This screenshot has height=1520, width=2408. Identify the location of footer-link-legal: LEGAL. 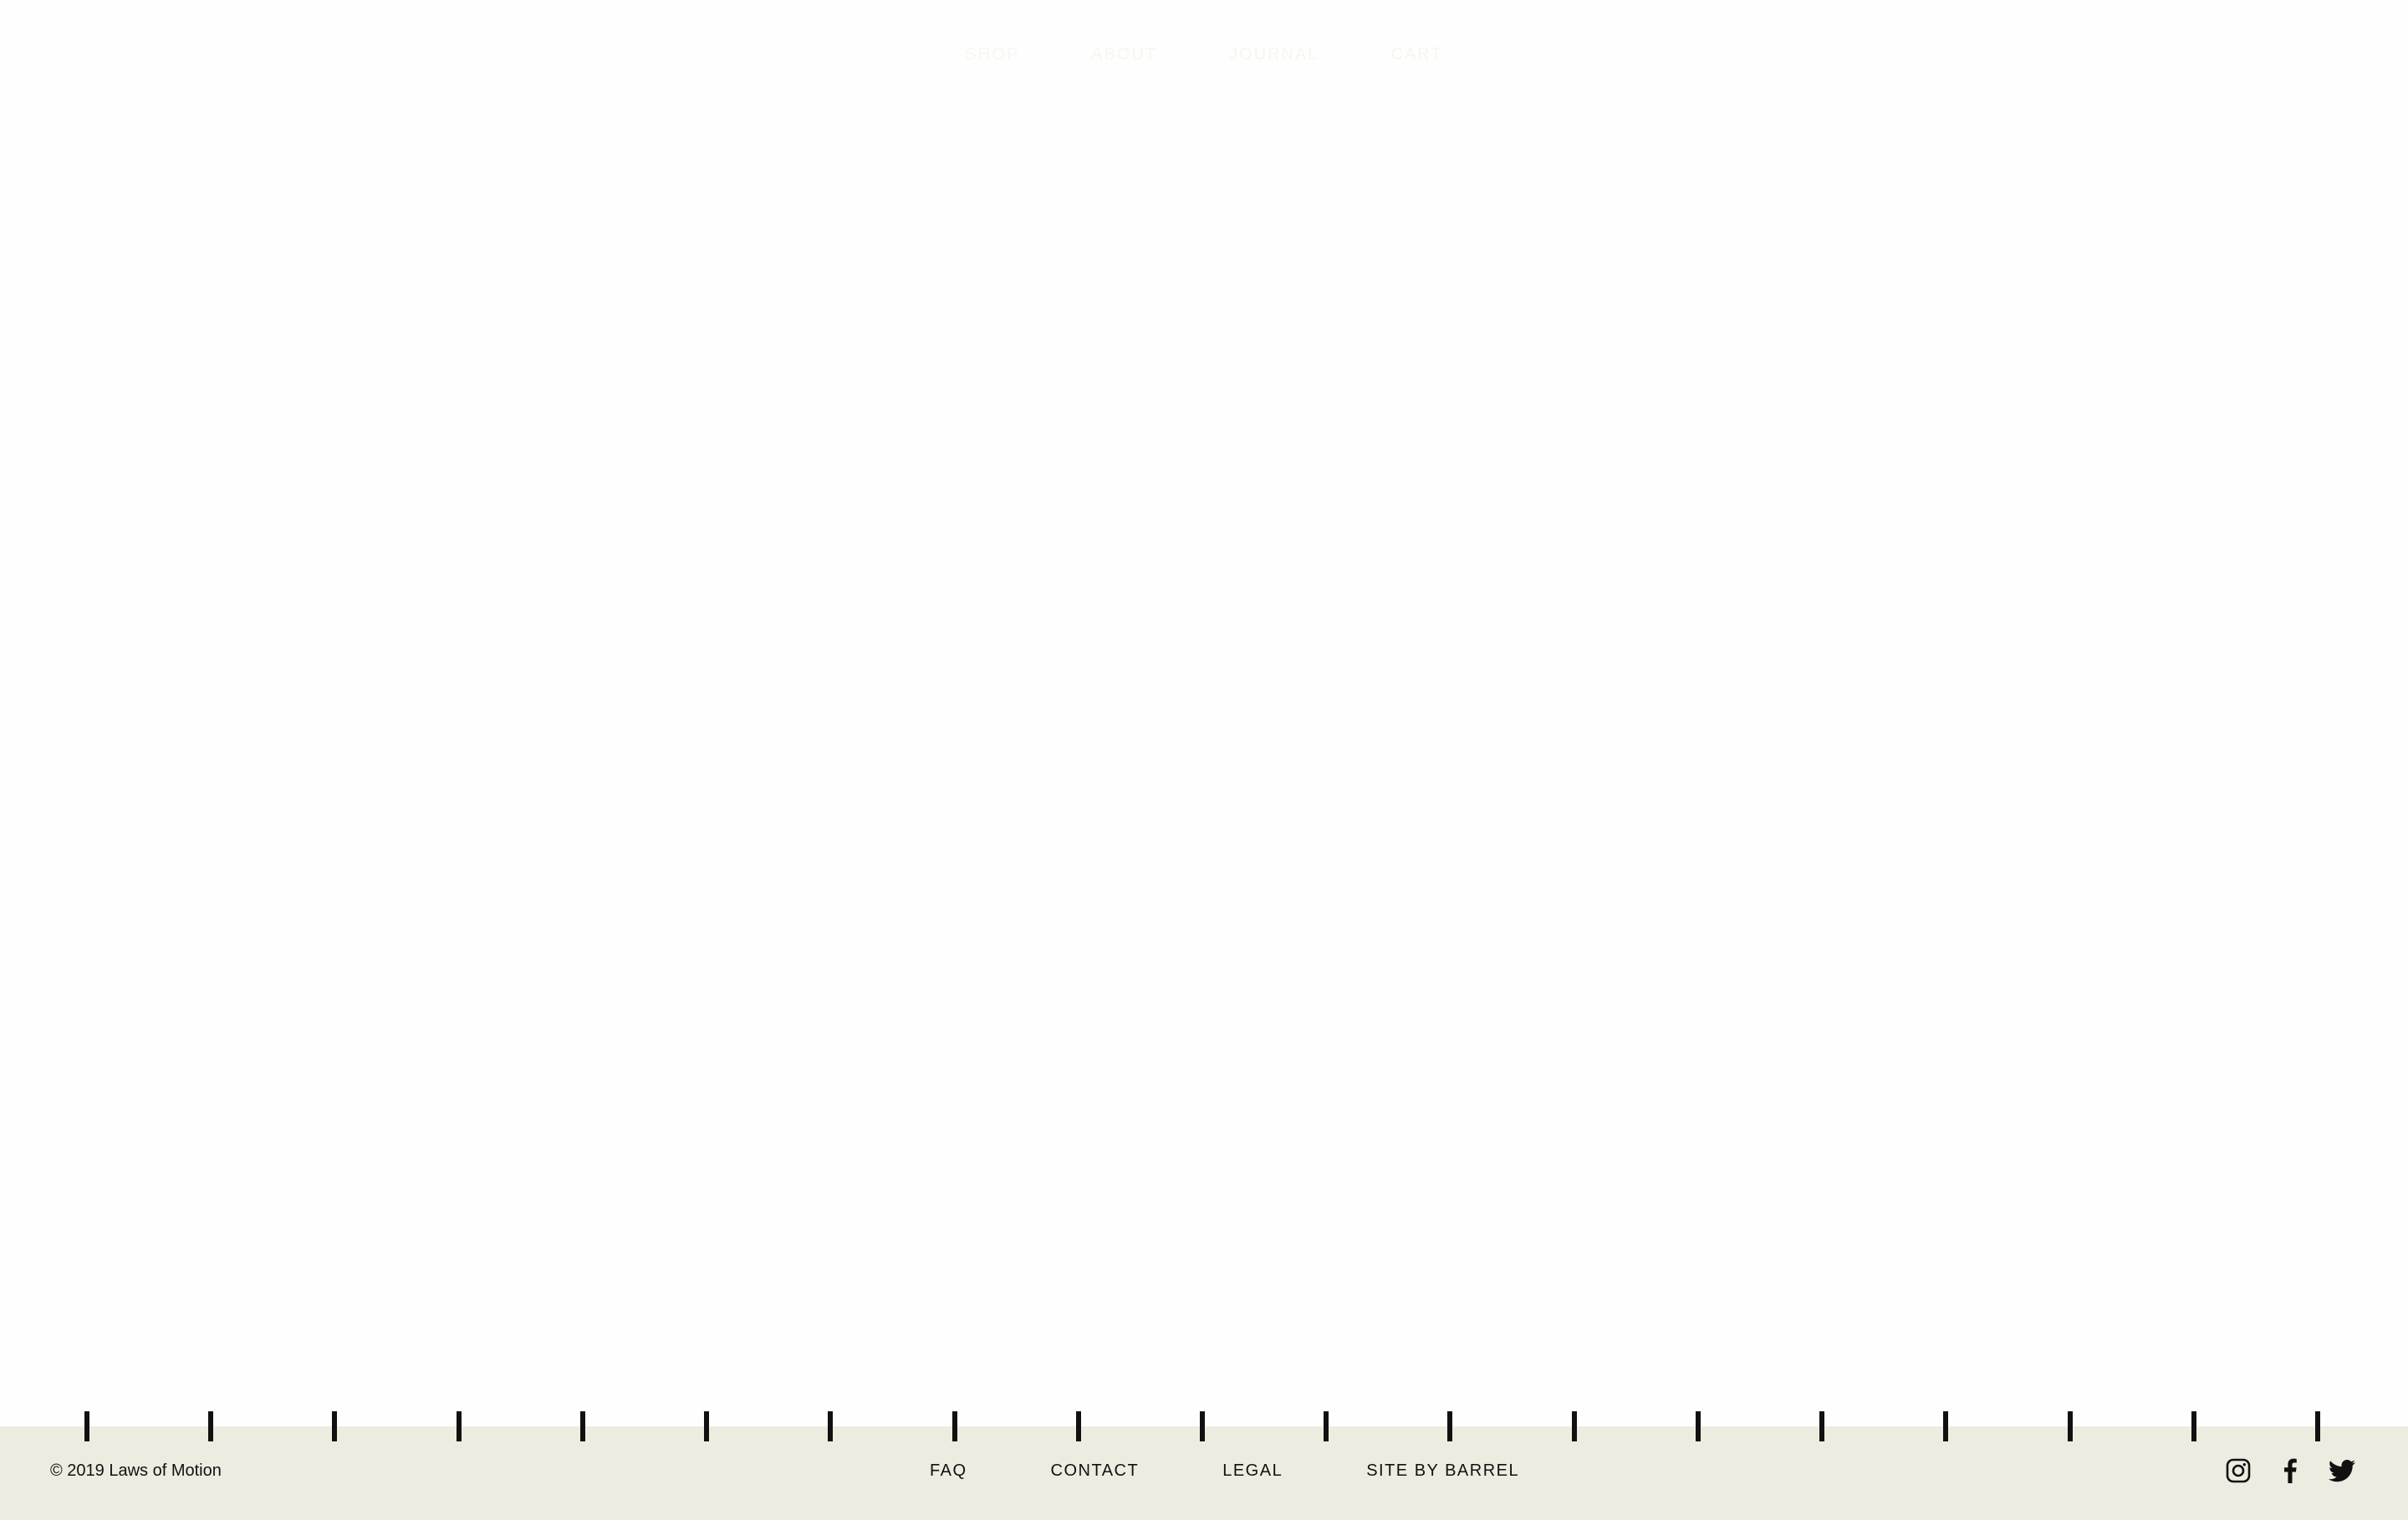
(1252, 1471).